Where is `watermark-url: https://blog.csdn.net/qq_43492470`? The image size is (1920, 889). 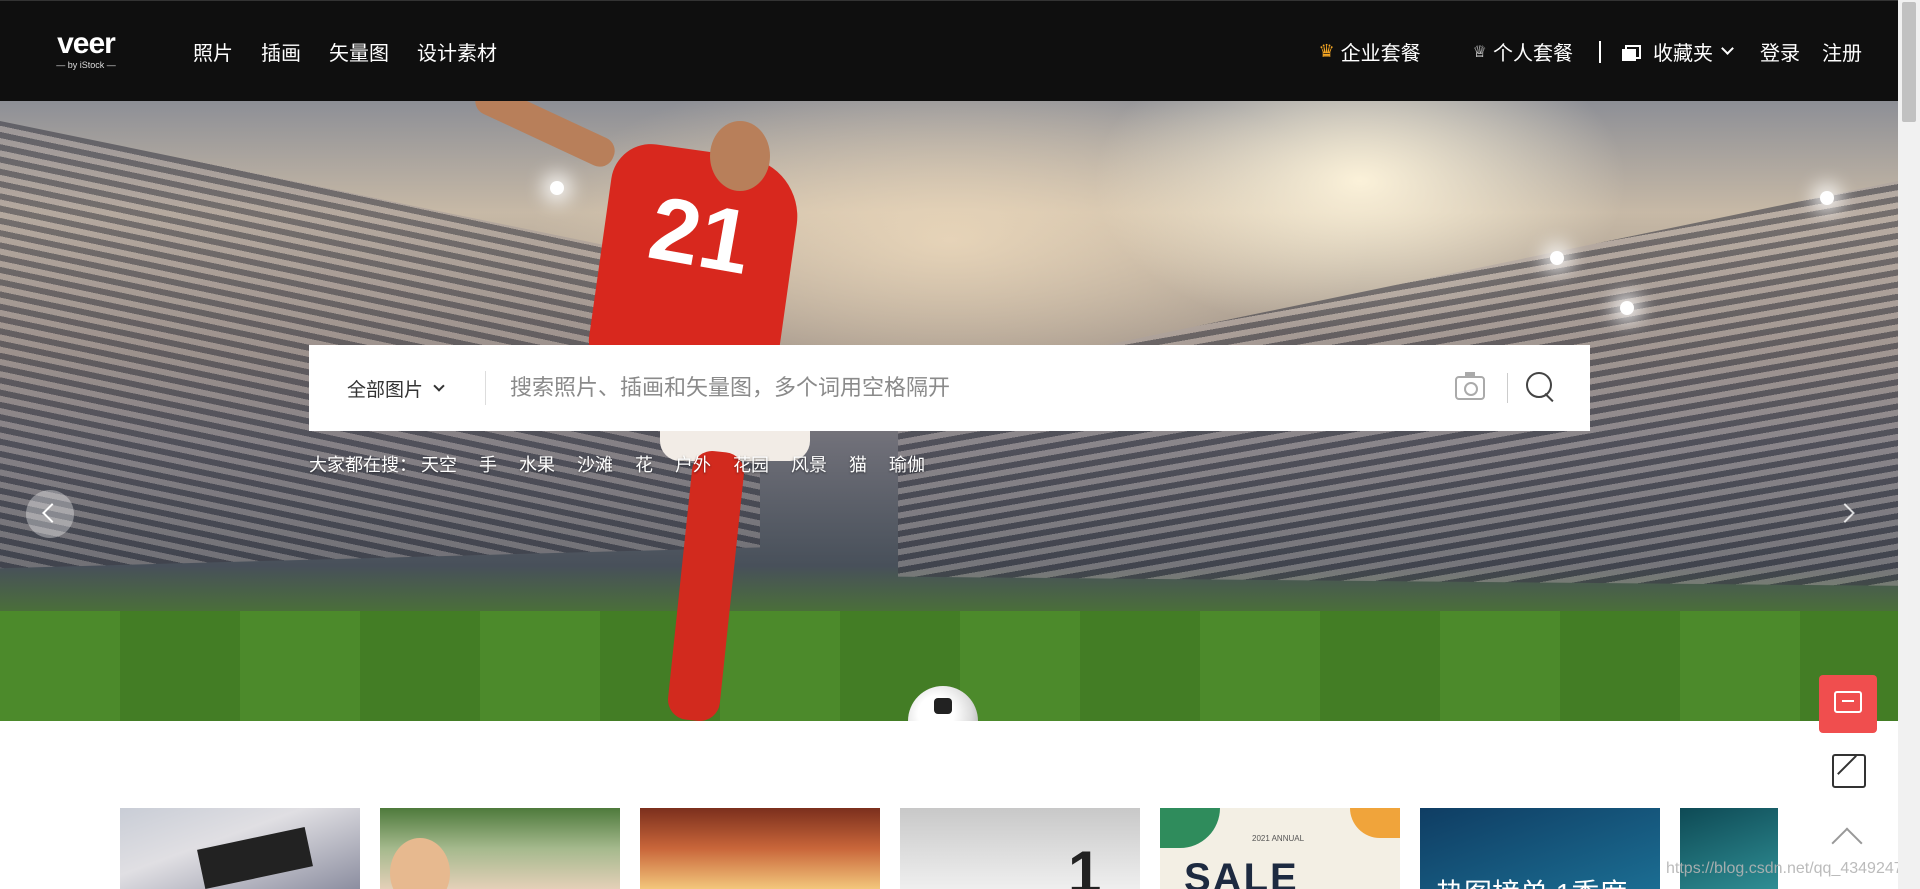
watermark-url: https://blog.csdn.net/qq_43492470 is located at coordinates (1789, 868).